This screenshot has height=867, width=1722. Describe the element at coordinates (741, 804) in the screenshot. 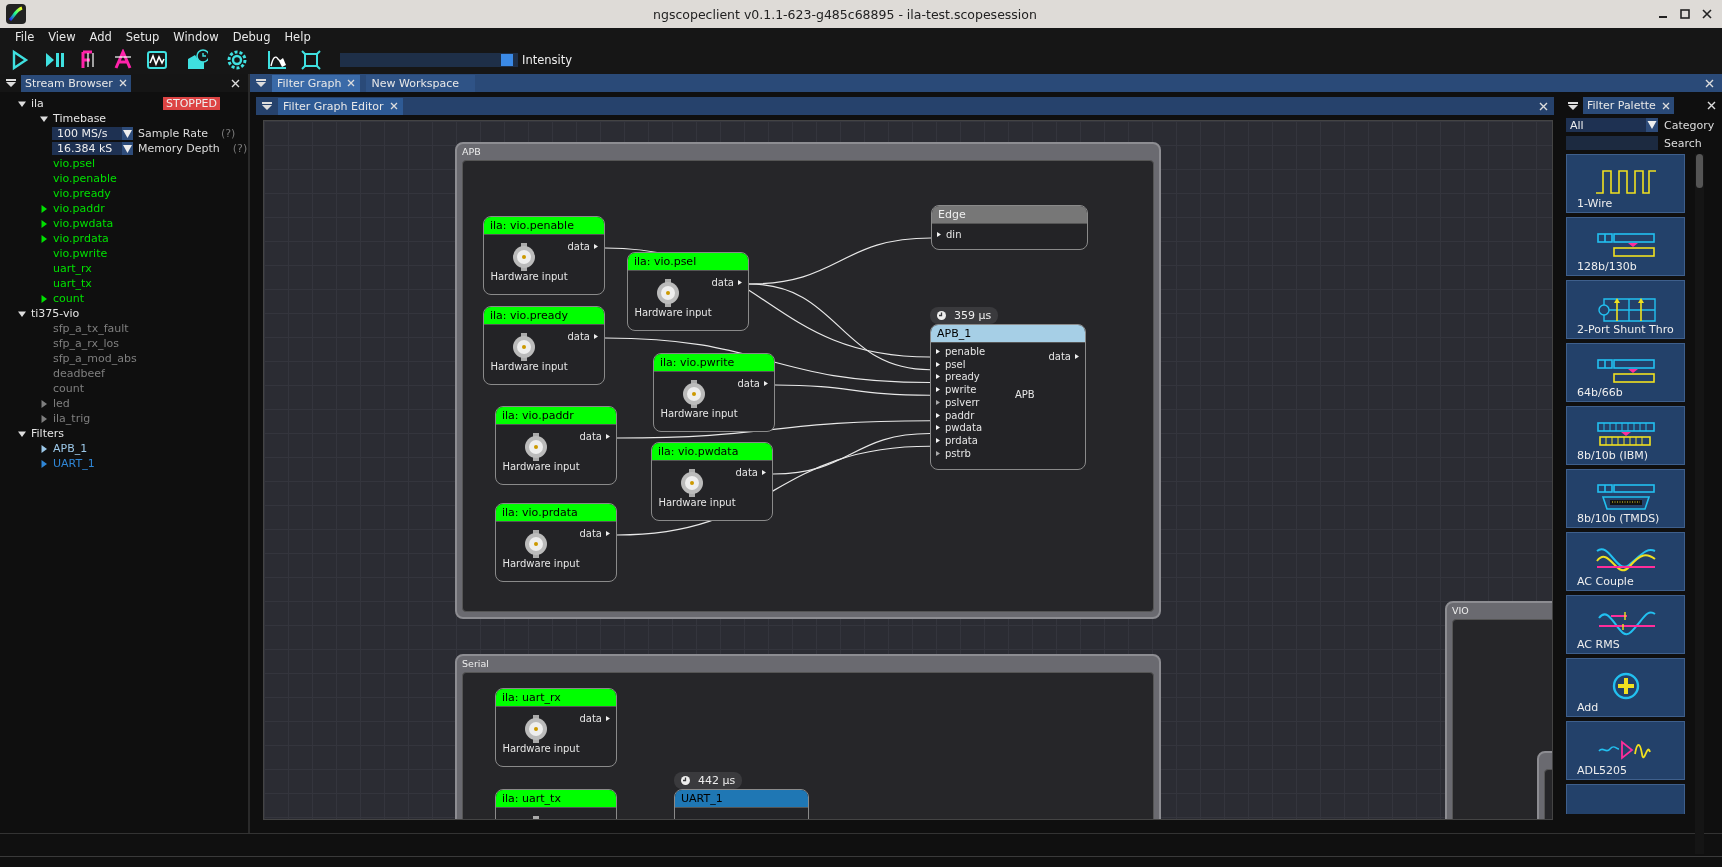

I see `filter-node: UART_1` at that location.